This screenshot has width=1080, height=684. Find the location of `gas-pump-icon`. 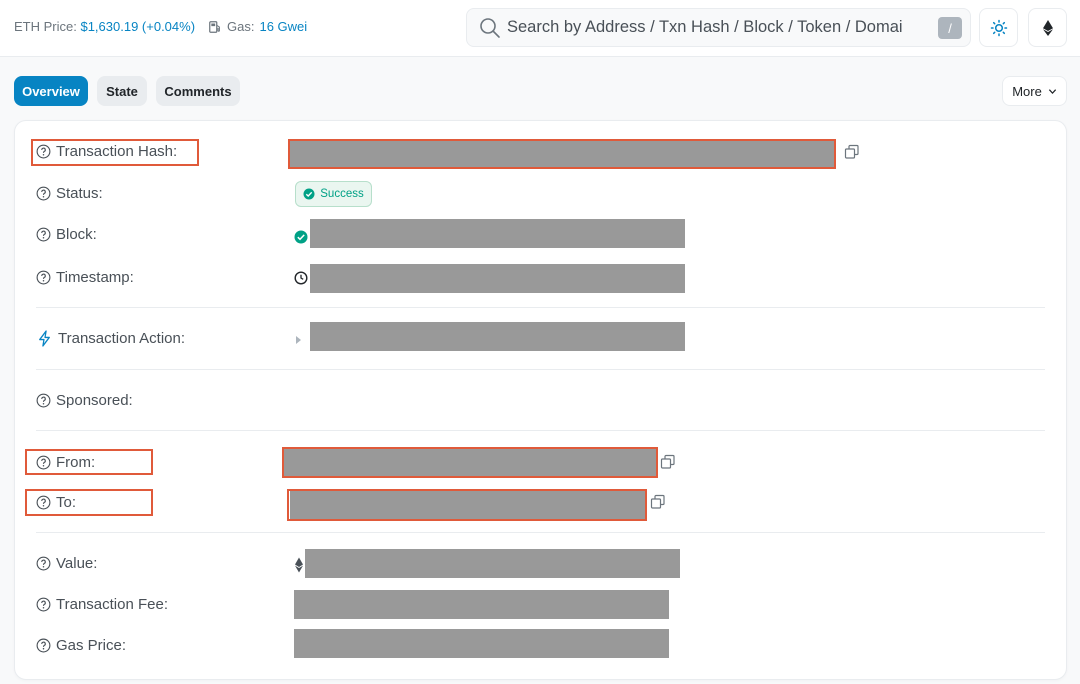

gas-pump-icon is located at coordinates (214, 26).